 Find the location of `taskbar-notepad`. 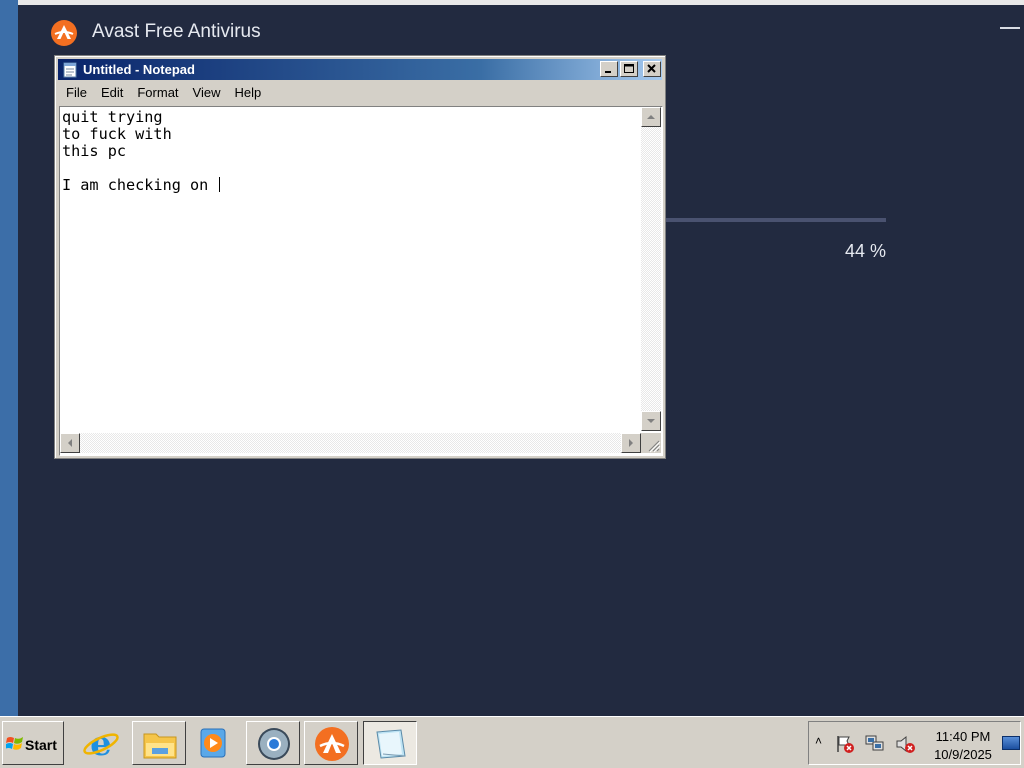

taskbar-notepad is located at coordinates (390, 743).